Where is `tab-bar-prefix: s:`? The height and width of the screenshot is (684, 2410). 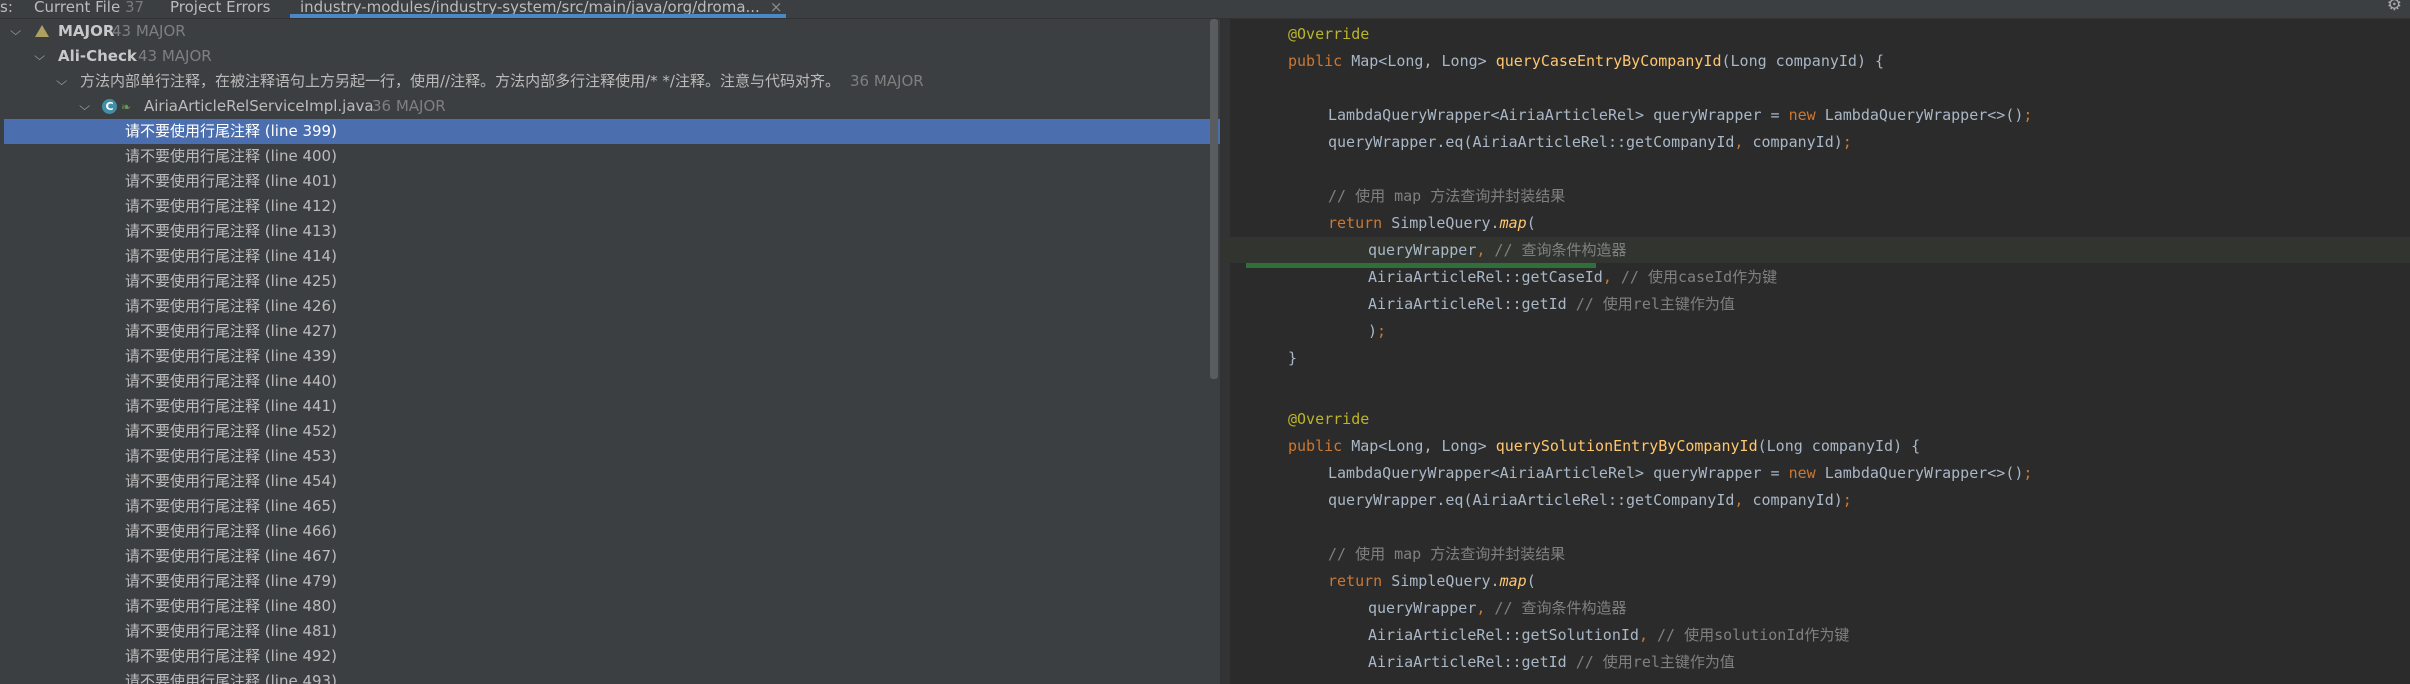 tab-bar-prefix: s: is located at coordinates (6, 8).